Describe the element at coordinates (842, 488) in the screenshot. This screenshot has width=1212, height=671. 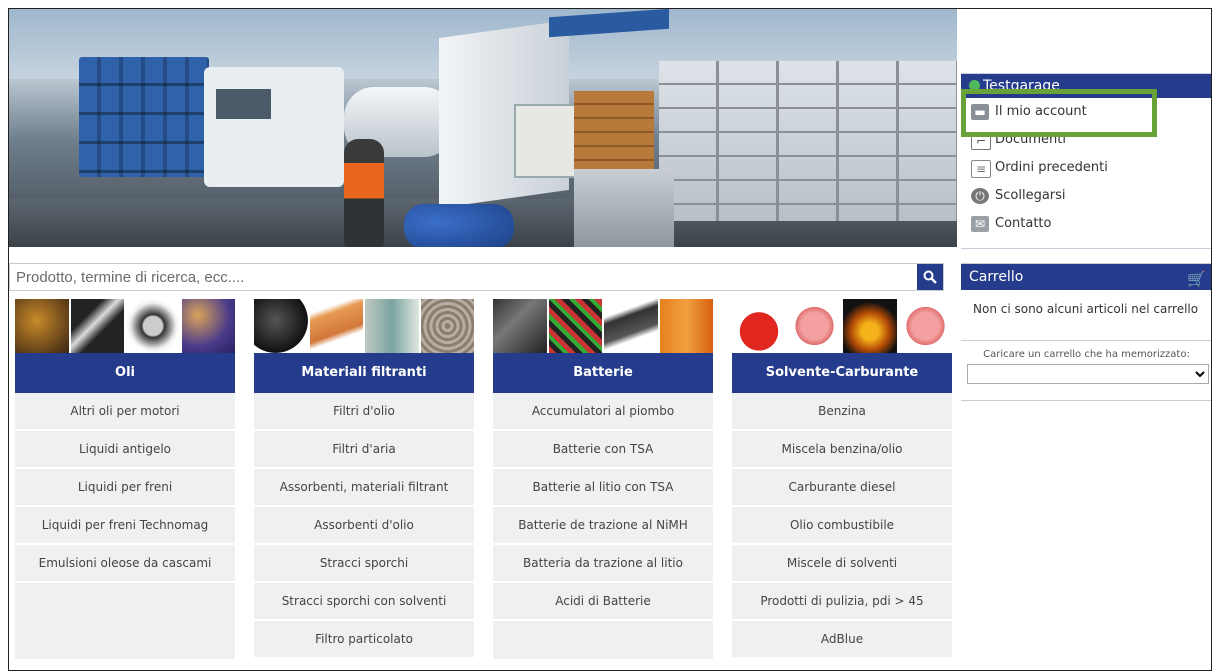
I see `category-item: Carburante diesel` at that location.